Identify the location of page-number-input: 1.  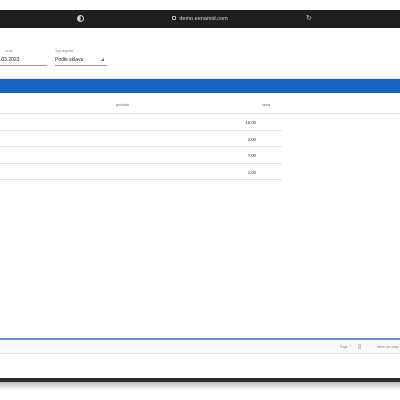
(359, 346).